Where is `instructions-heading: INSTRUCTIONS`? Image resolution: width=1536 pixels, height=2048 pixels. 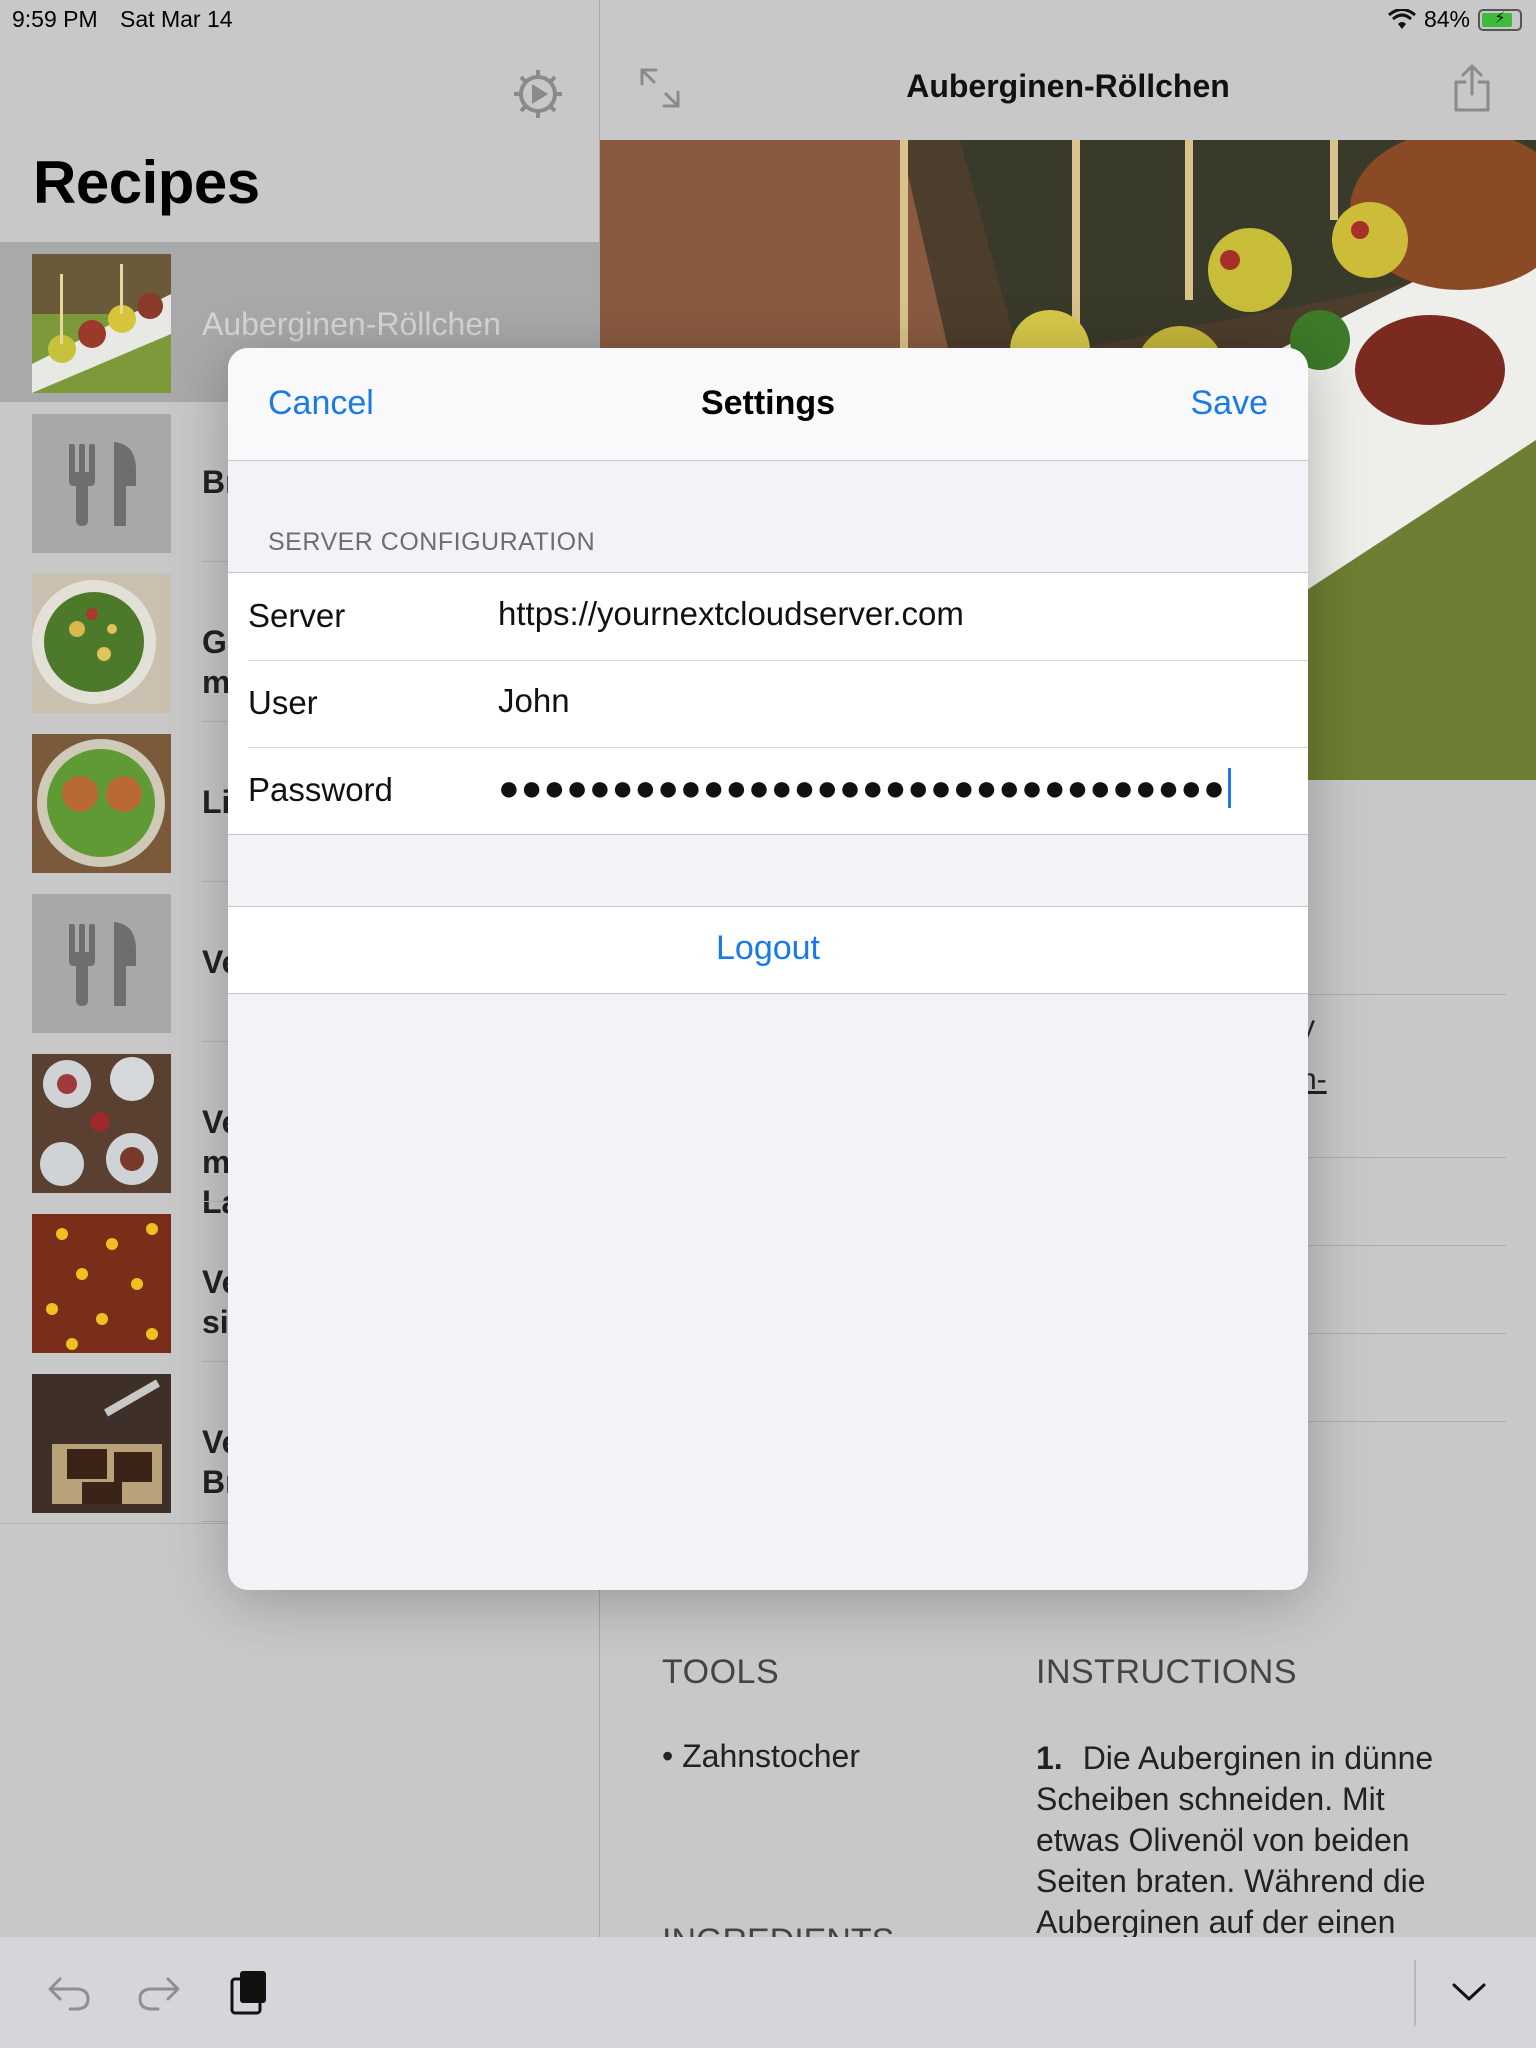
instructions-heading: INSTRUCTIONS is located at coordinates (1166, 1672).